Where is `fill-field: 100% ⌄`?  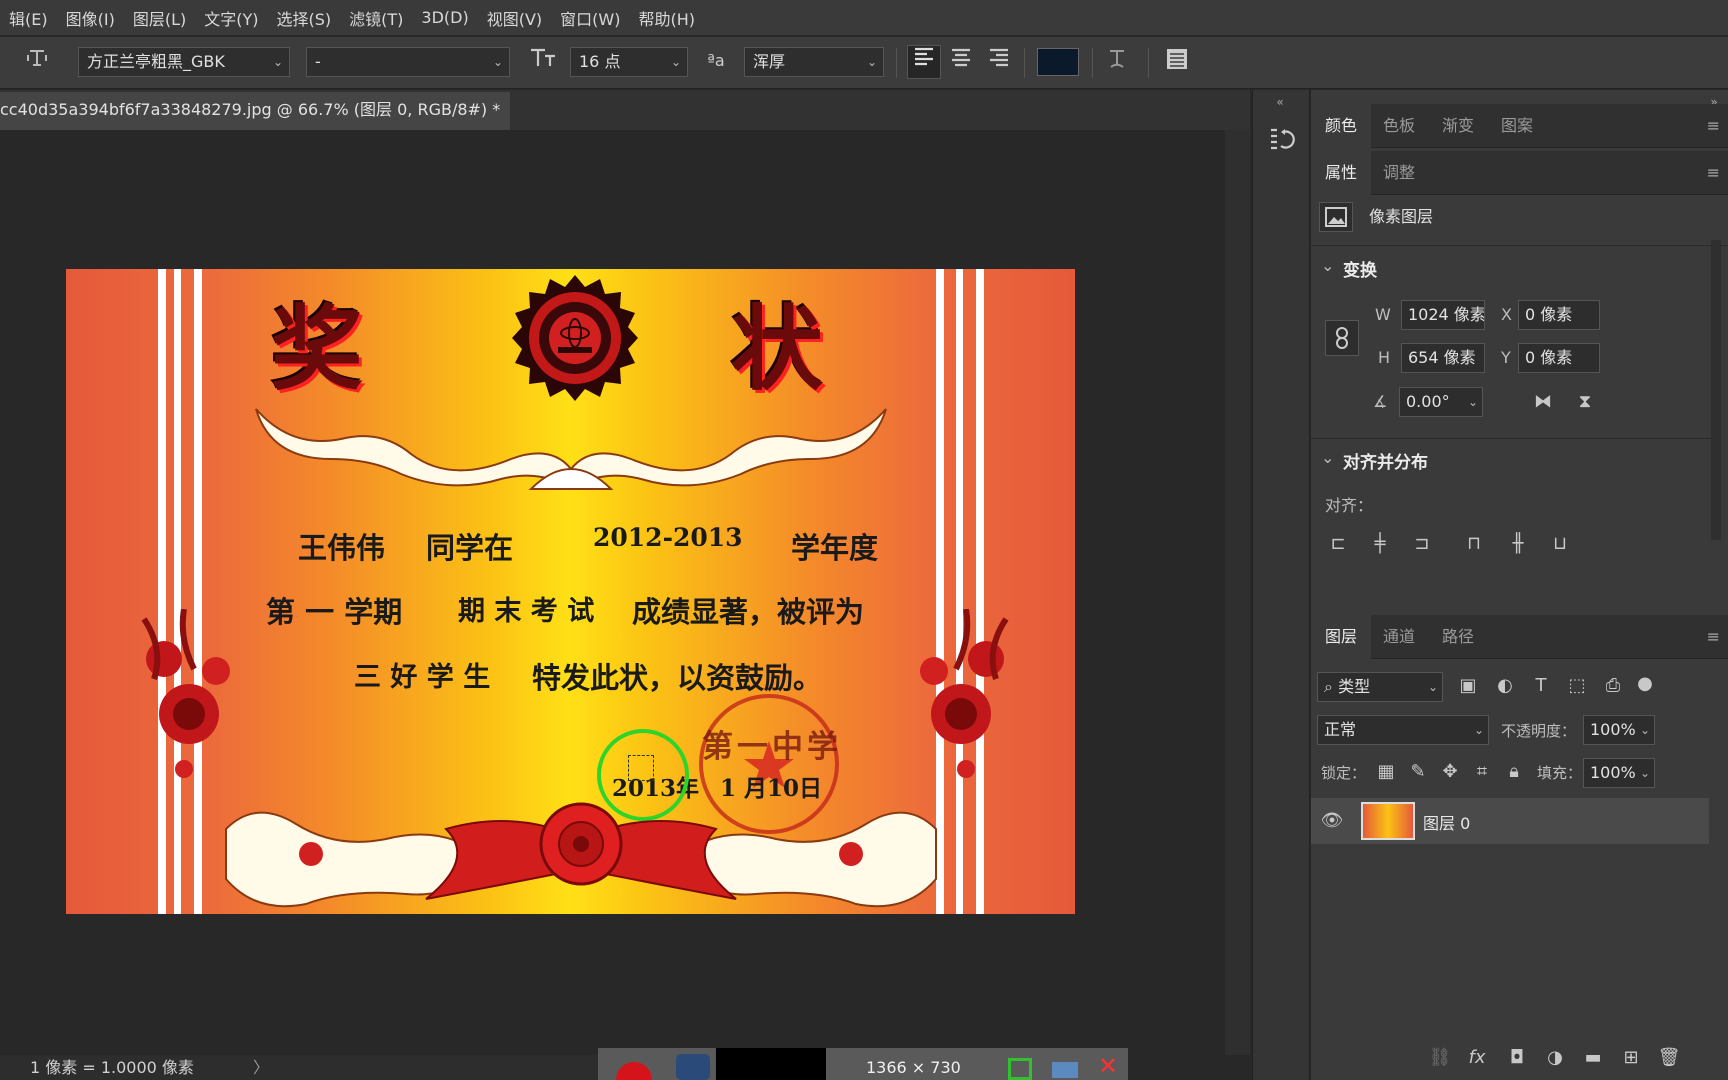 fill-field: 100% ⌄ is located at coordinates (1619, 773).